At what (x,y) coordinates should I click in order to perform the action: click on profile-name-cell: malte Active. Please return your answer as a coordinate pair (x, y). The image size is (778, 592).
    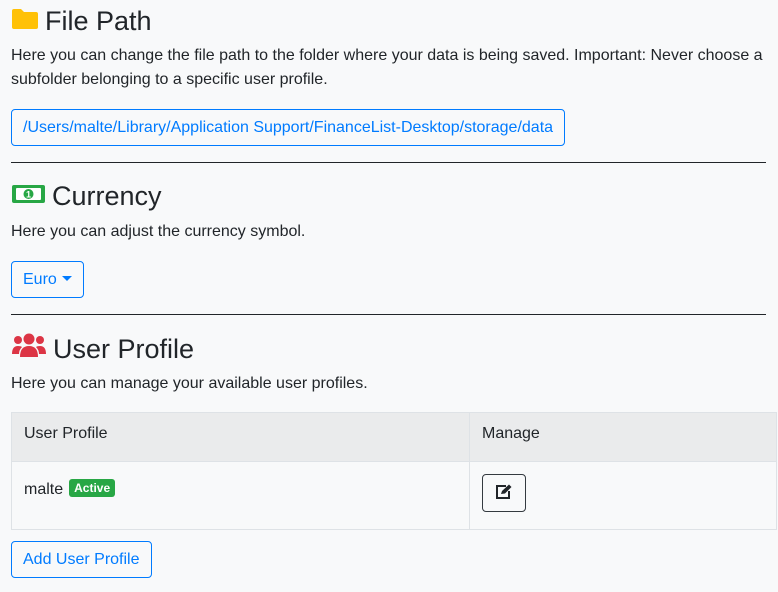
    Looking at the image, I should click on (240, 495).